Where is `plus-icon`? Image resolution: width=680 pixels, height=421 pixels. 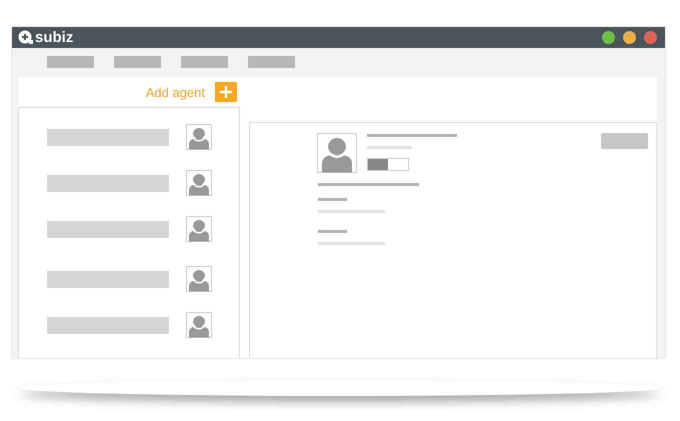
plus-icon is located at coordinates (226, 92).